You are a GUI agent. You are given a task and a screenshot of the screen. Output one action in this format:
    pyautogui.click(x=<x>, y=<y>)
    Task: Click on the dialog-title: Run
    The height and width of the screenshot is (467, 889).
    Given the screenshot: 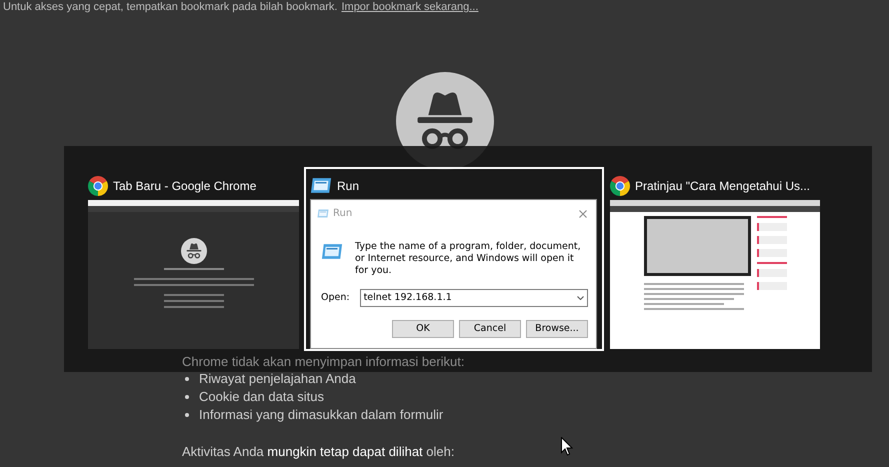 What is the action you would take?
    pyautogui.click(x=342, y=214)
    